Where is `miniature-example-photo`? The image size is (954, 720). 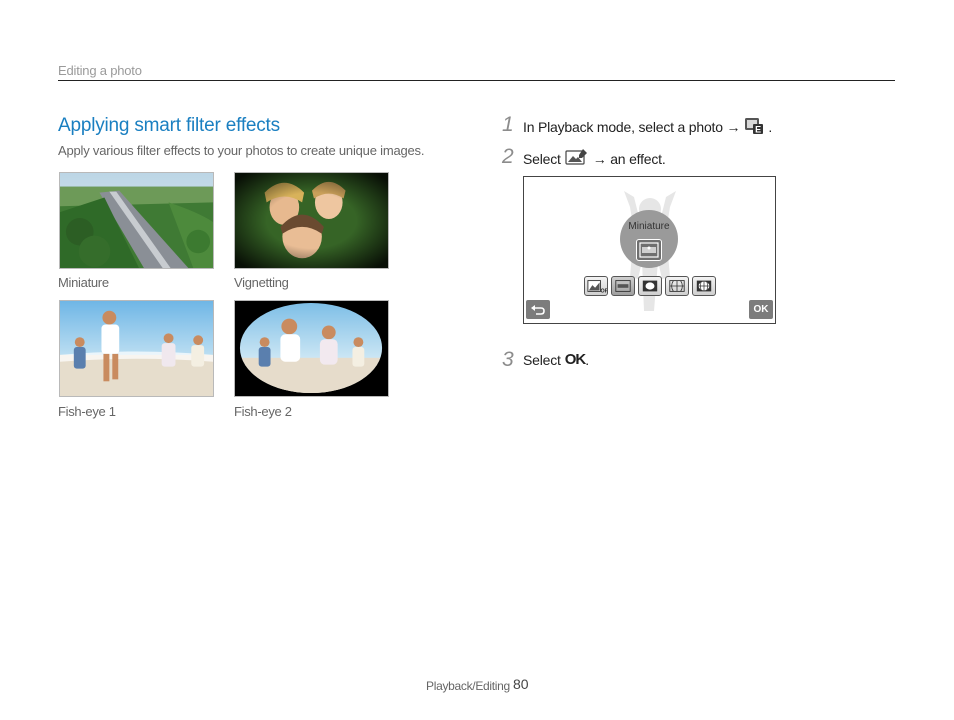 miniature-example-photo is located at coordinates (136, 220).